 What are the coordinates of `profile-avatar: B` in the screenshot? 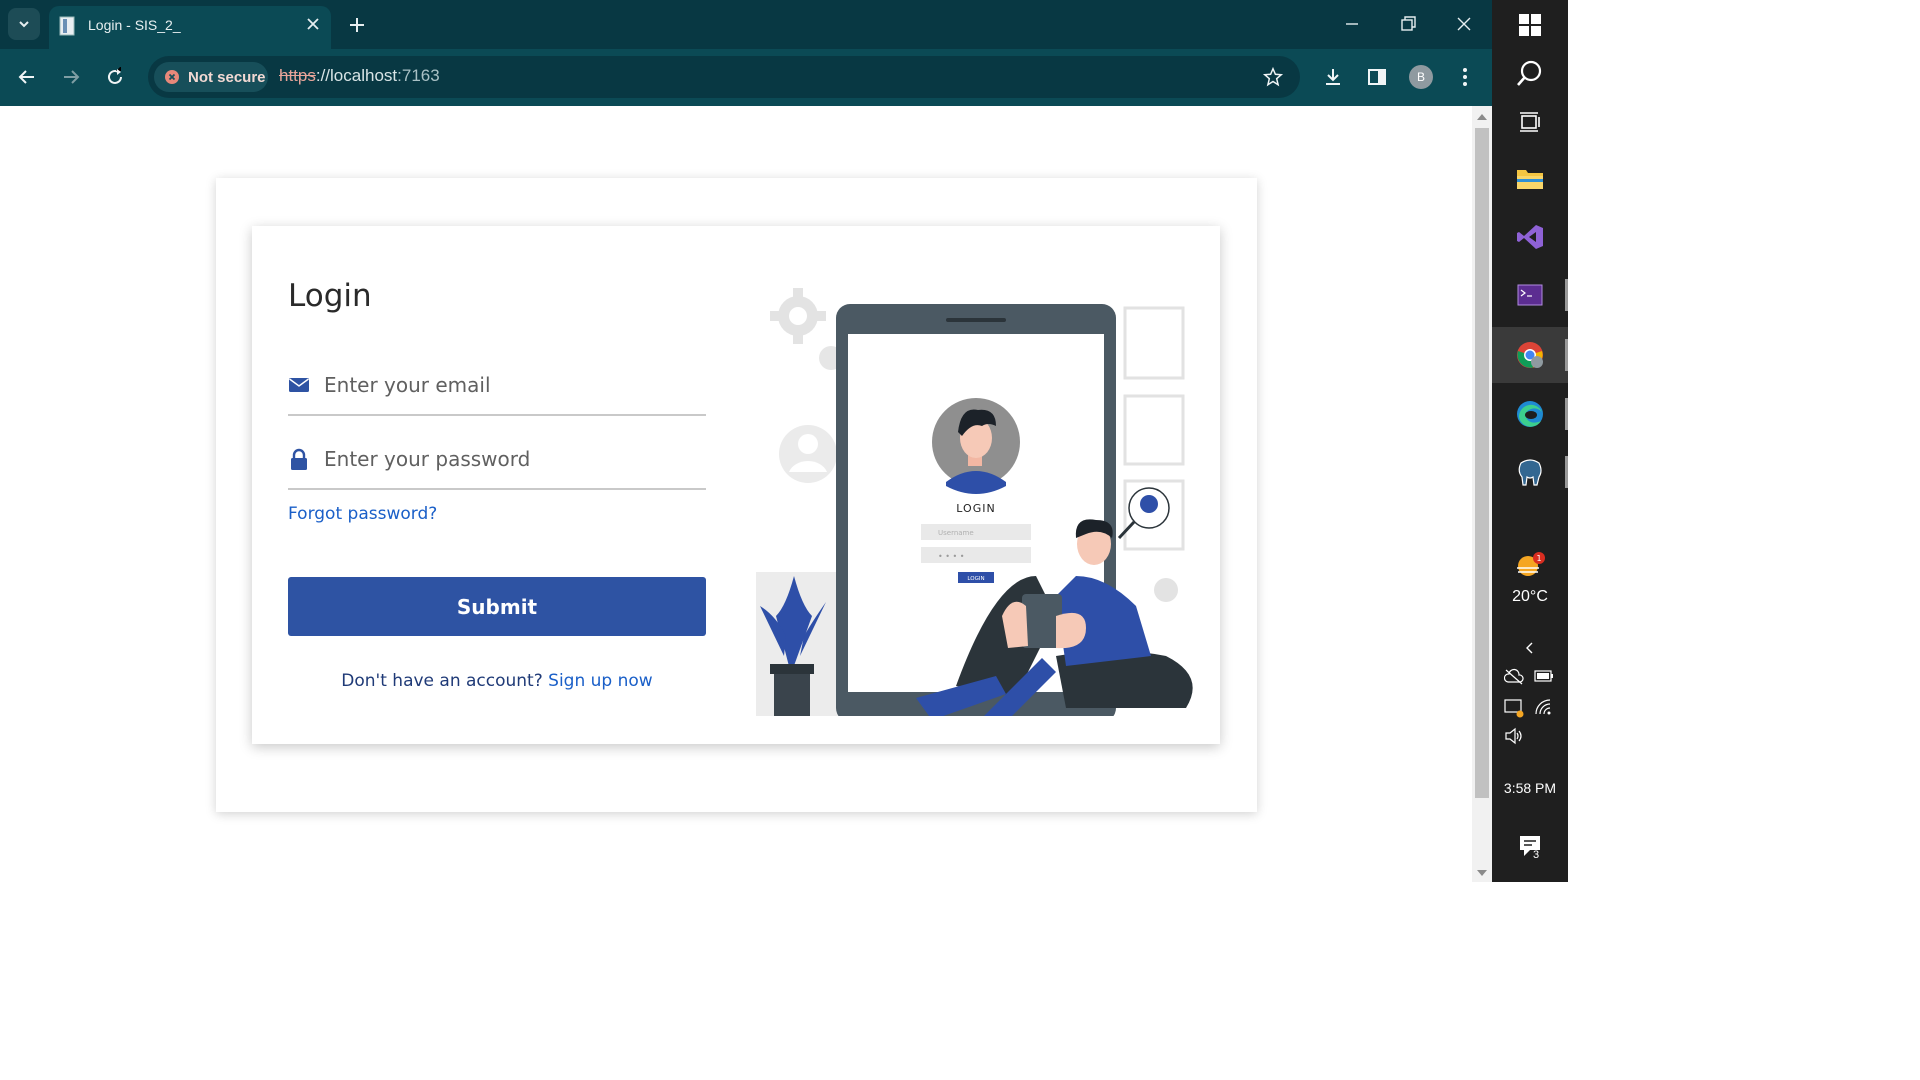 It's located at (1421, 77).